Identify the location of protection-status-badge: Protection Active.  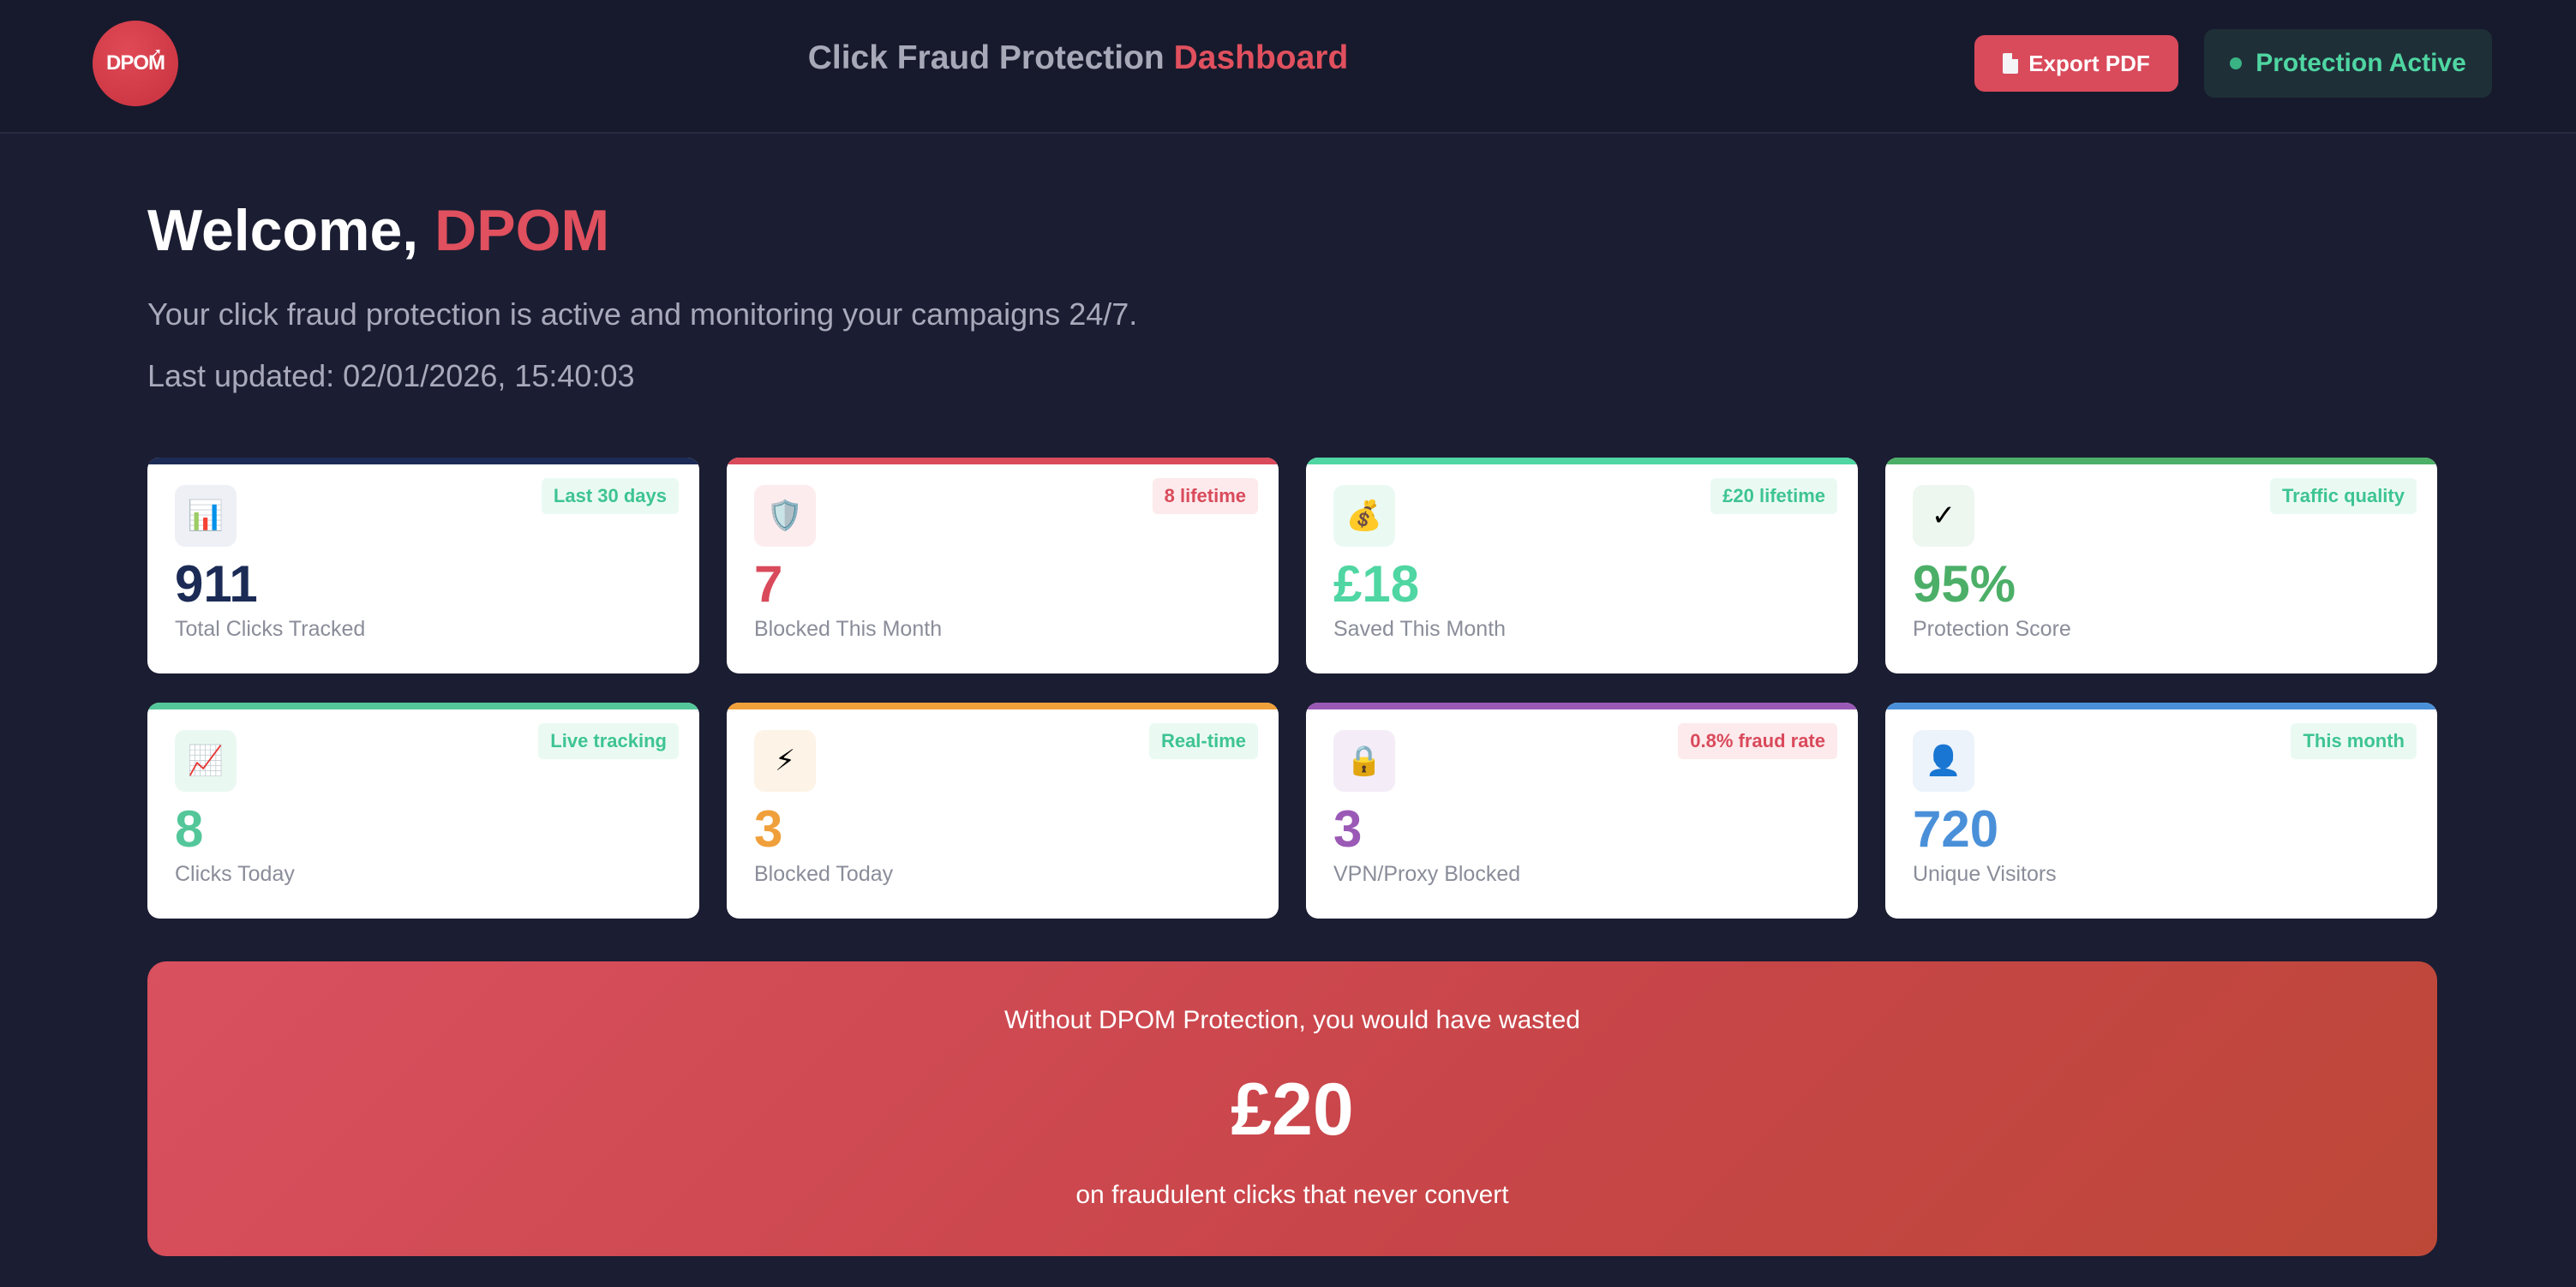
(2348, 63).